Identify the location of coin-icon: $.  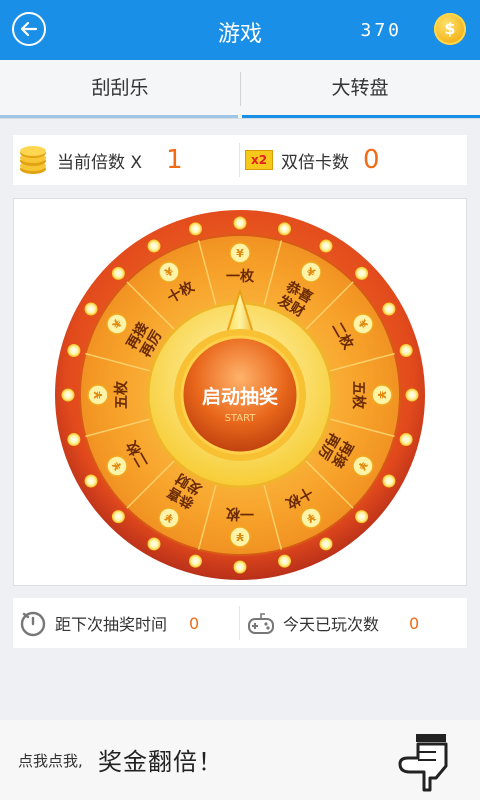
(450, 29).